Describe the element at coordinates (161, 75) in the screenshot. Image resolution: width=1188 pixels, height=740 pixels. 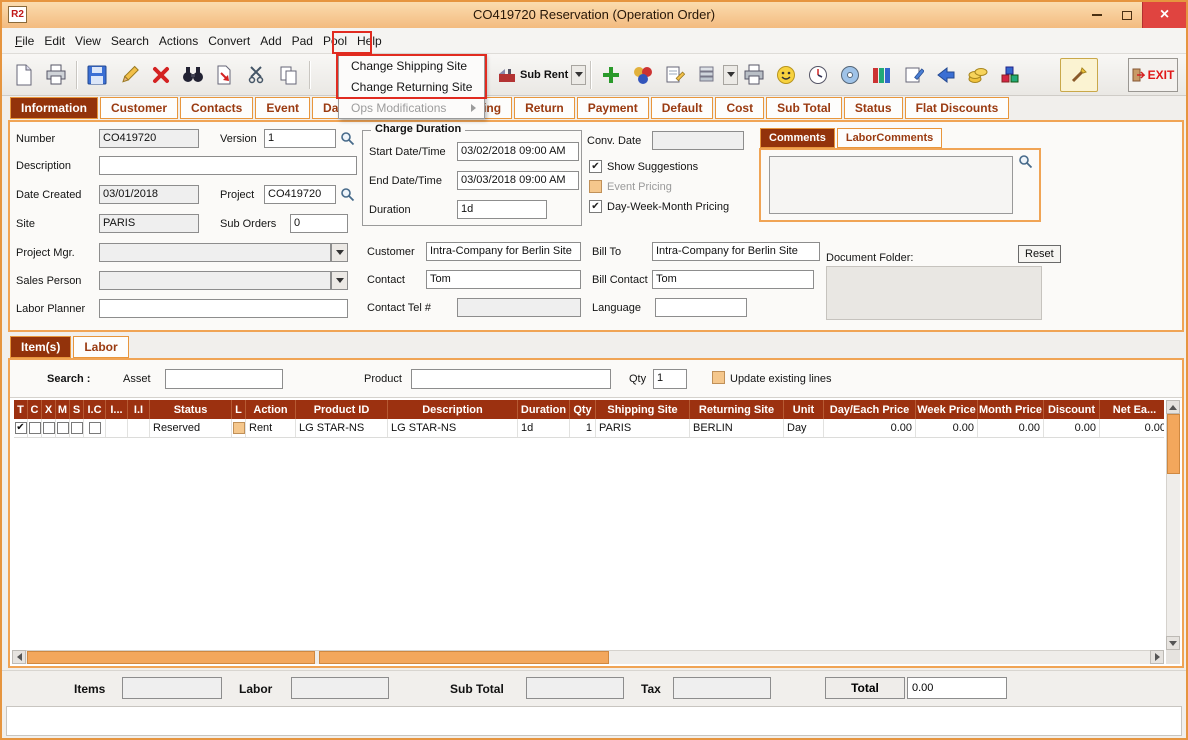
I see `delete-button` at that location.